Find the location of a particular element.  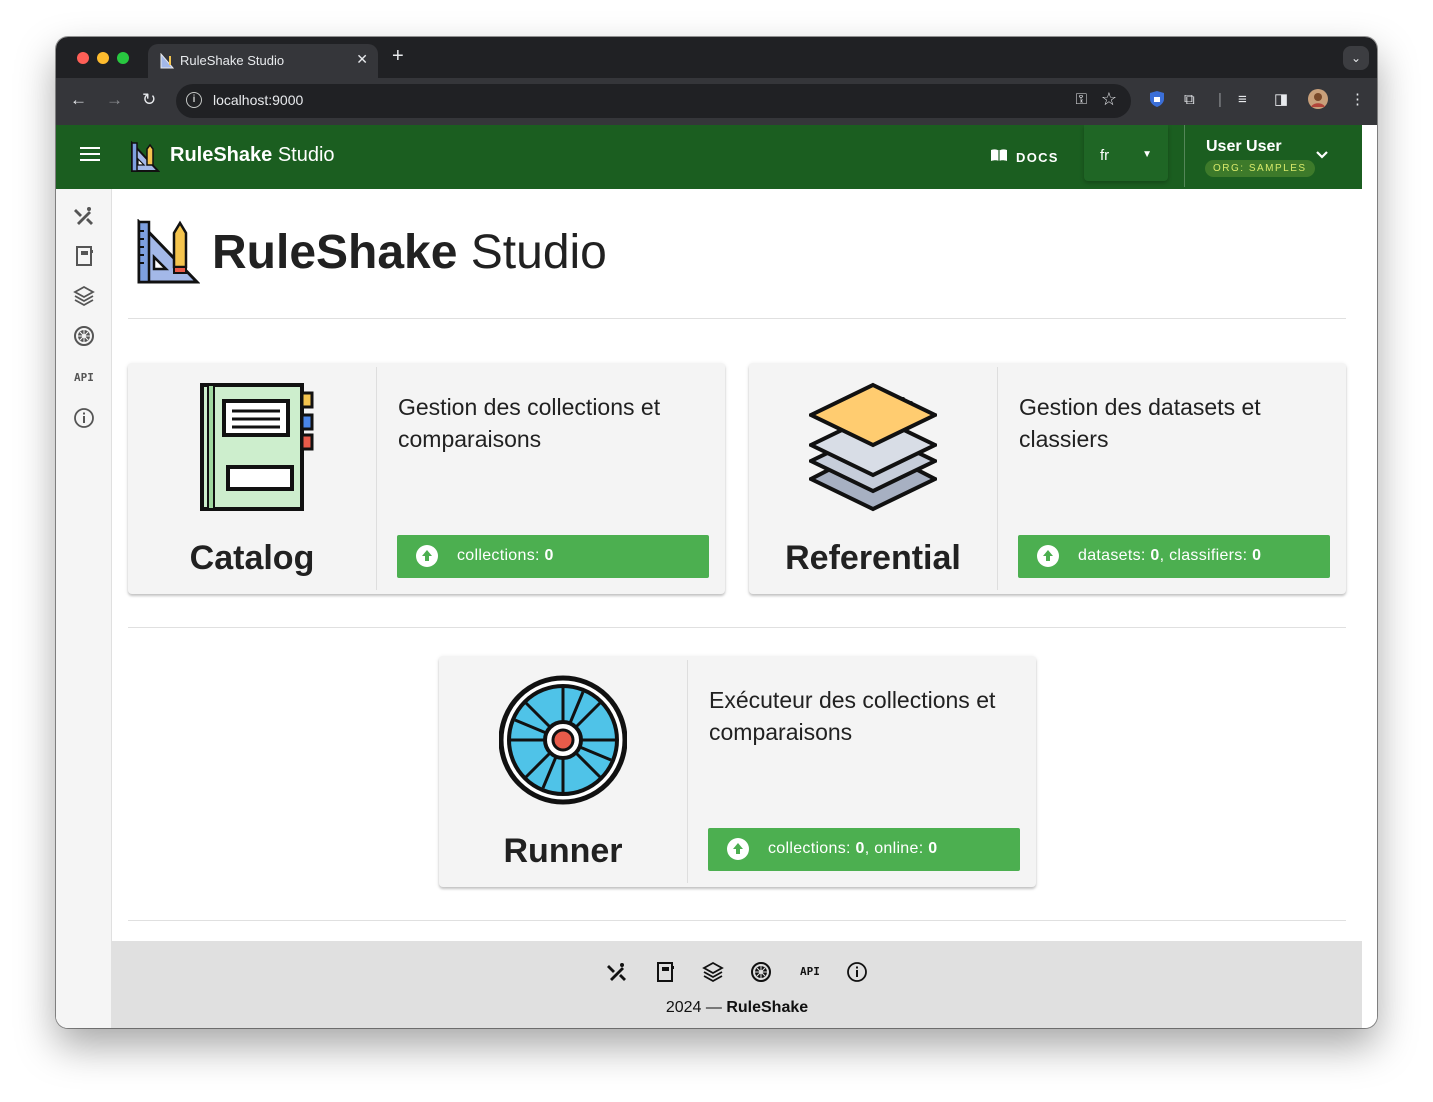

browser-toolbar: ← → ↻ i localhost:9000 ⚿ ☆ ⧉ | ≡ ◨ ⋮ is located at coordinates (716, 101).